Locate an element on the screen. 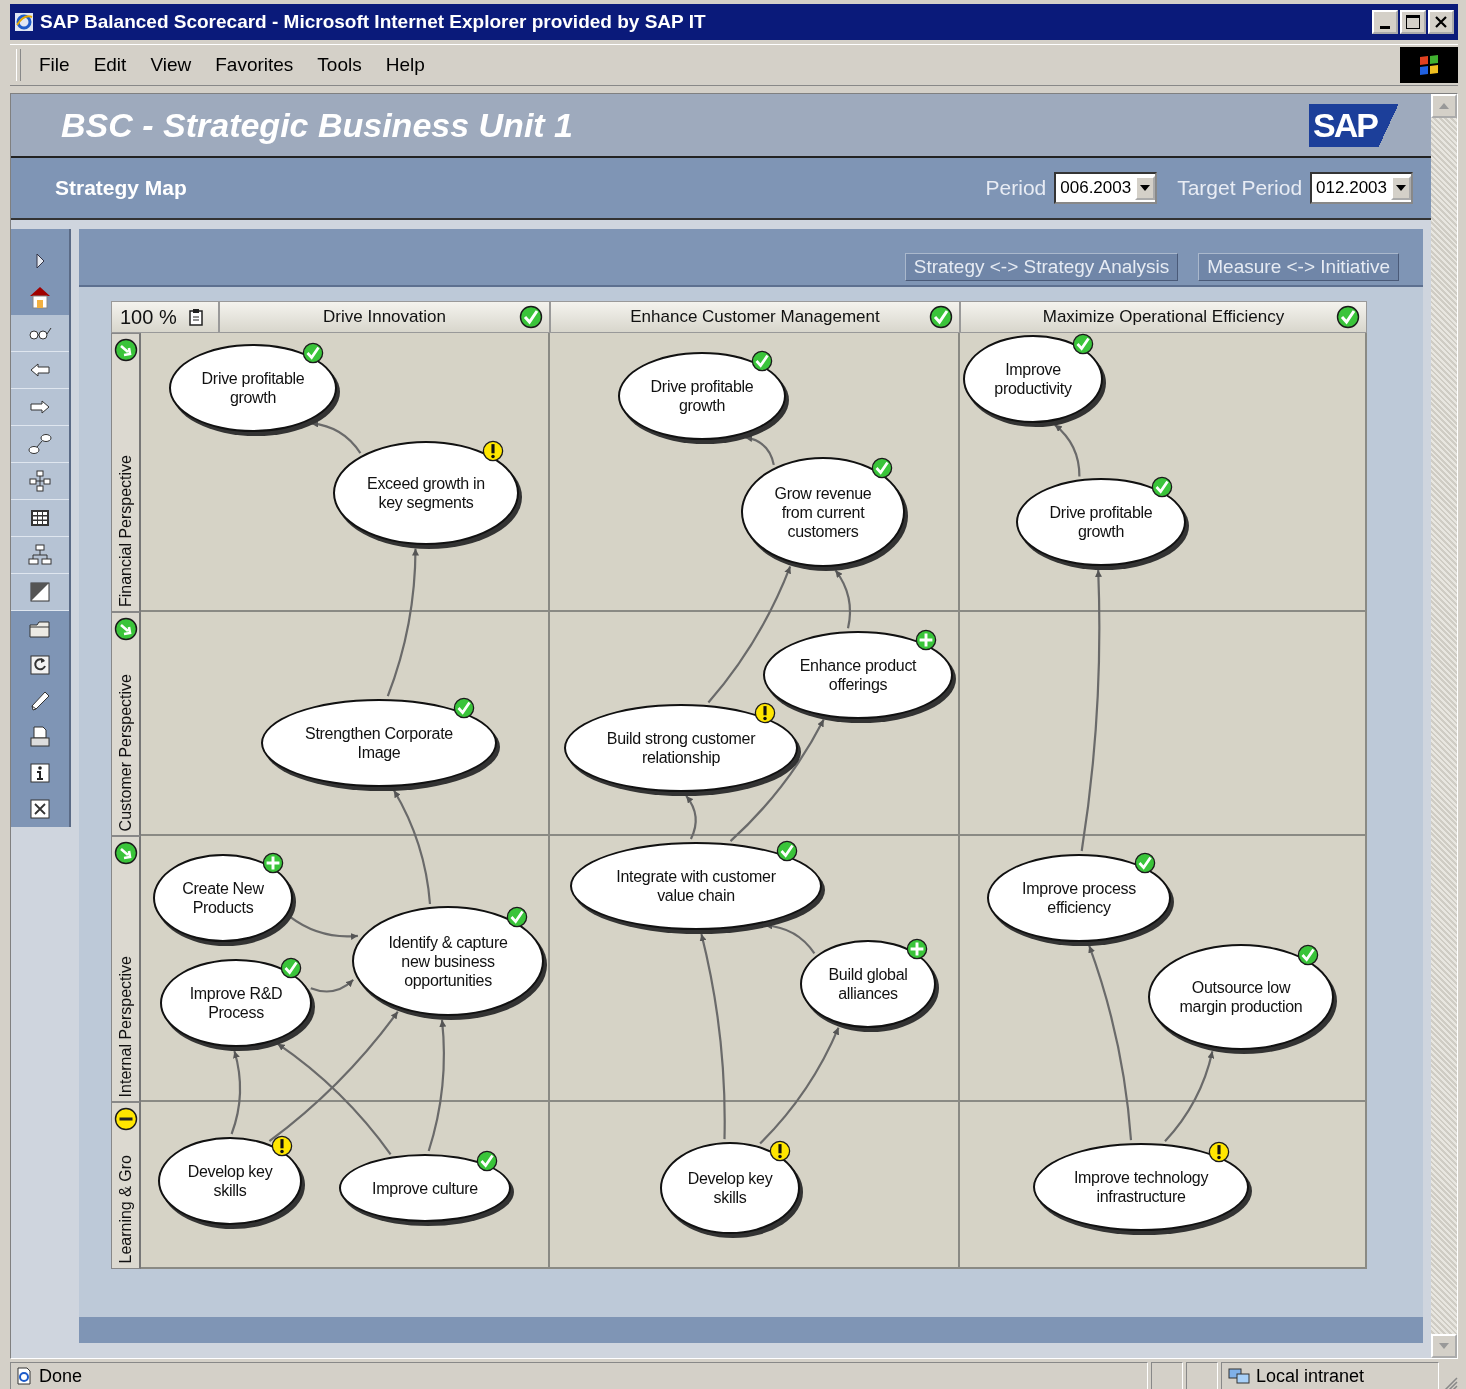  scroll-up-button is located at coordinates (1444, 106).